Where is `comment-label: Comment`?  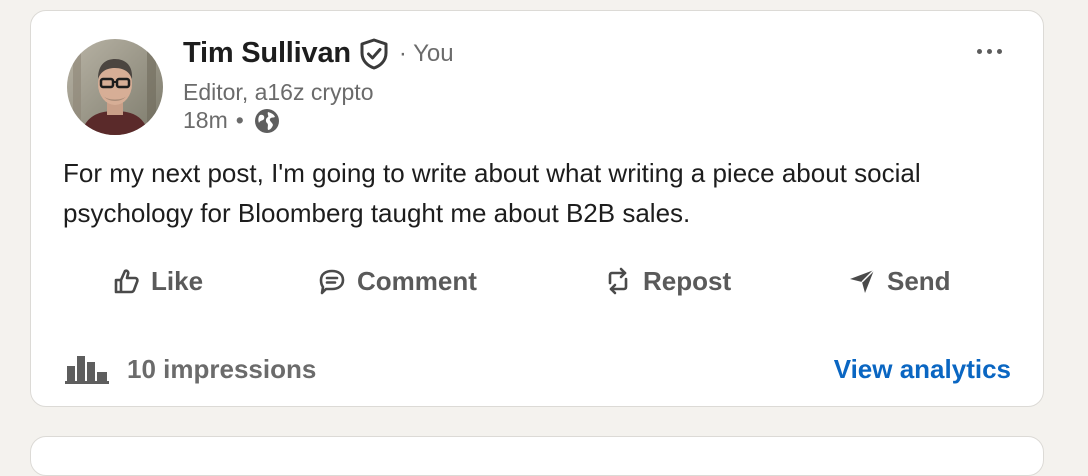 comment-label: Comment is located at coordinates (417, 280).